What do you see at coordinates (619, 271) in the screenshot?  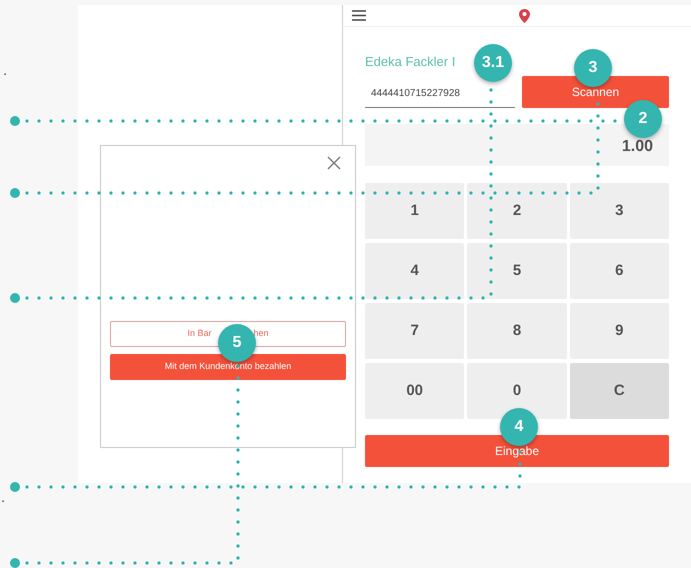 I see `keypad-key: 6` at bounding box center [619, 271].